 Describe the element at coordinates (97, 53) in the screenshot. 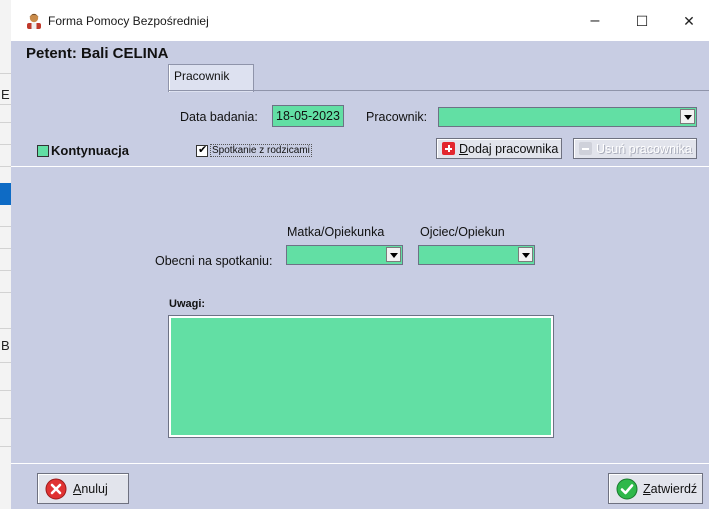

I see `patient-title: Petent: Bali CELINA` at that location.